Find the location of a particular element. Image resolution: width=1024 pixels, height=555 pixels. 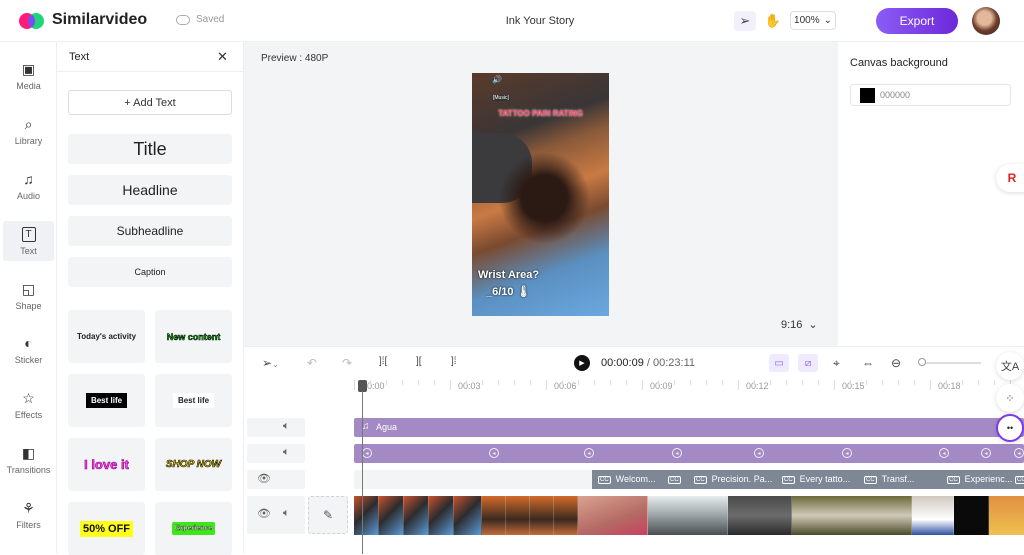

translate-button: 文A is located at coordinates (1010, 366).